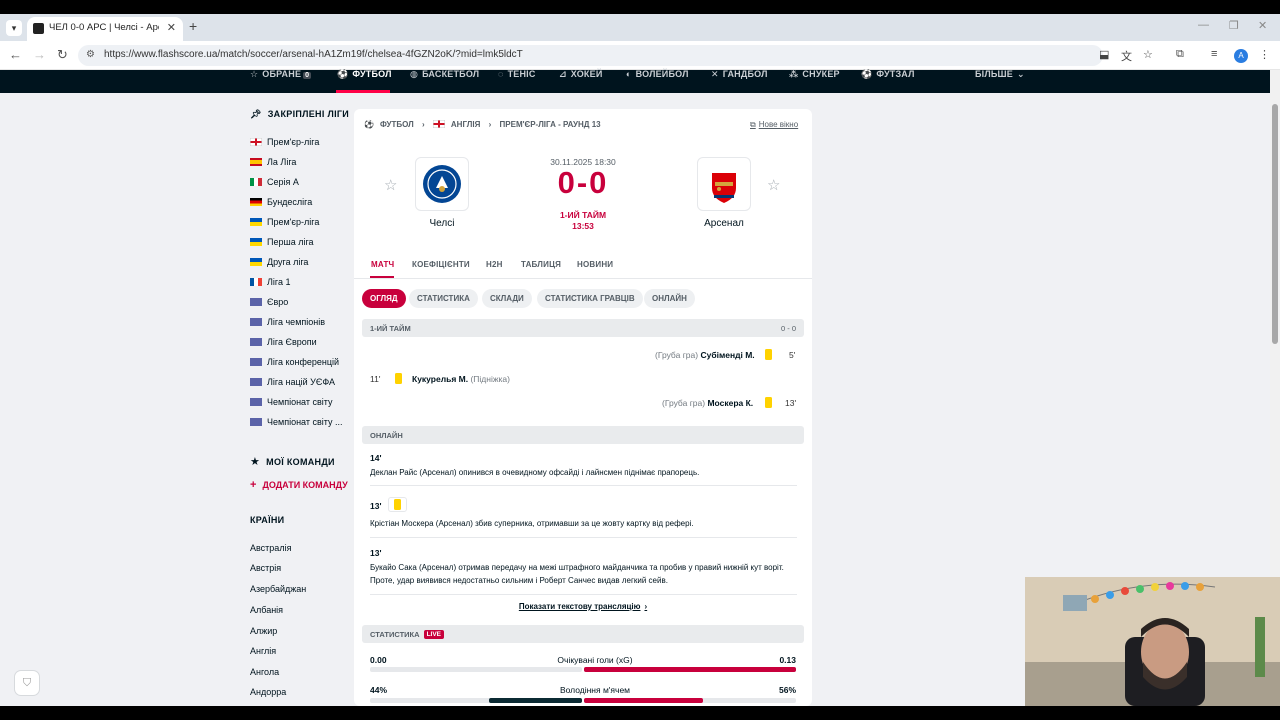 This screenshot has width=1280, height=720. Describe the element at coordinates (294, 362) in the screenshot. I see `sidebar-item-conference-league: Ліга конференцій` at that location.